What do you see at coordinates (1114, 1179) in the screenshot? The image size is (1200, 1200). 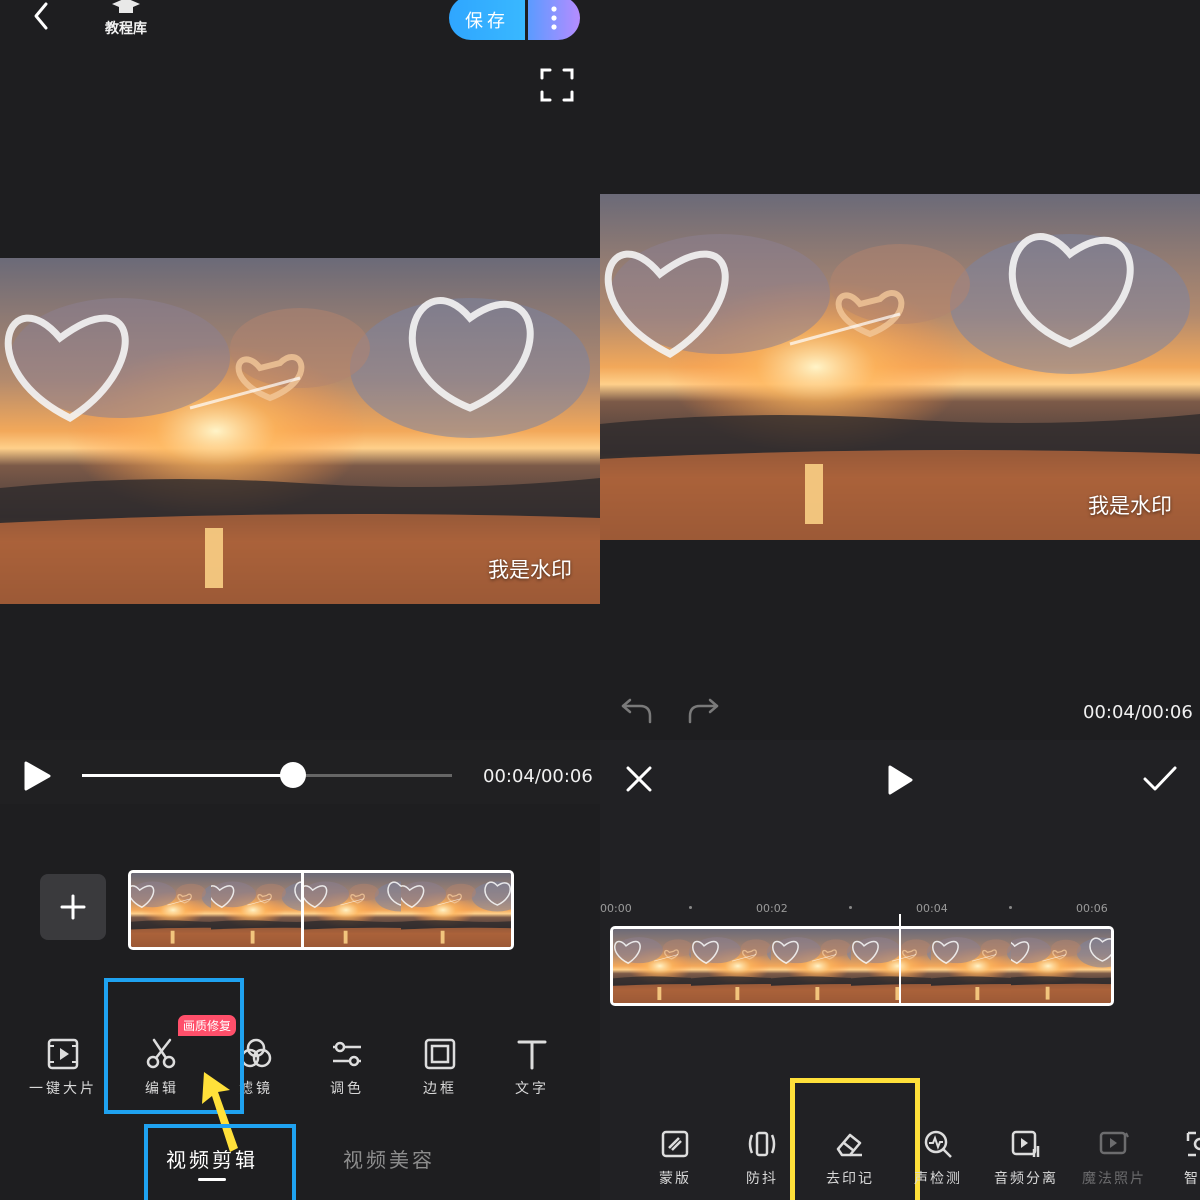 I see `tool-label: 魔法照片` at bounding box center [1114, 1179].